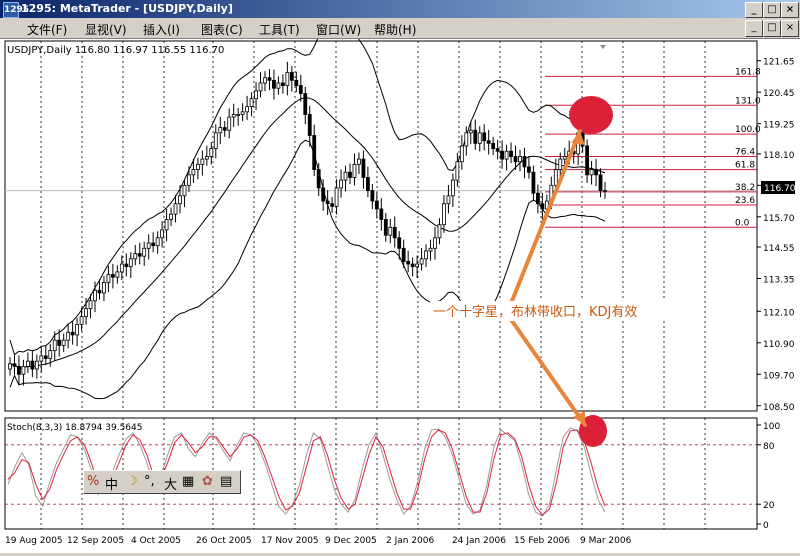 This screenshot has height=556, width=800. What do you see at coordinates (34, 541) in the screenshot?
I see `date-axis-label: 19 Aug 2005` at bounding box center [34, 541].